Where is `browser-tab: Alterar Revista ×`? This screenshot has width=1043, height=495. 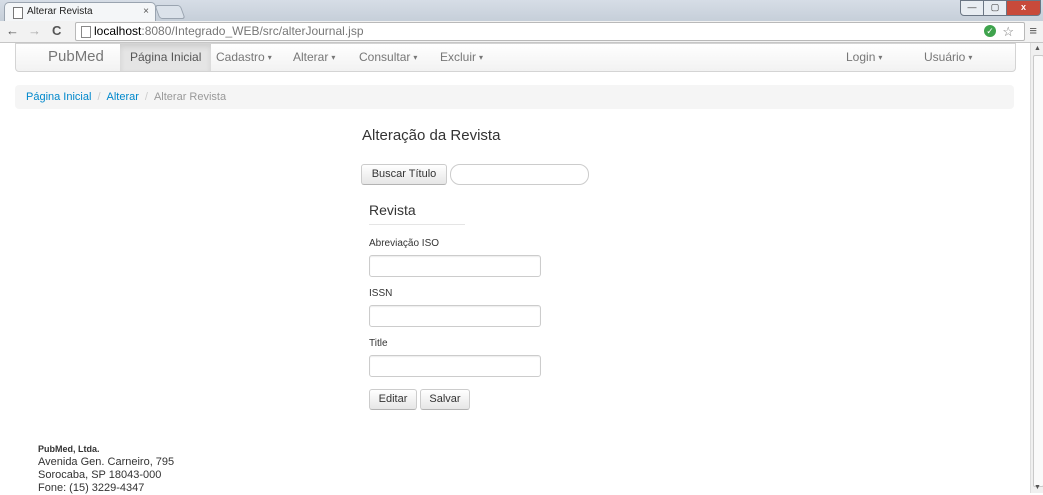 browser-tab: Alterar Revista × is located at coordinates (80, 12).